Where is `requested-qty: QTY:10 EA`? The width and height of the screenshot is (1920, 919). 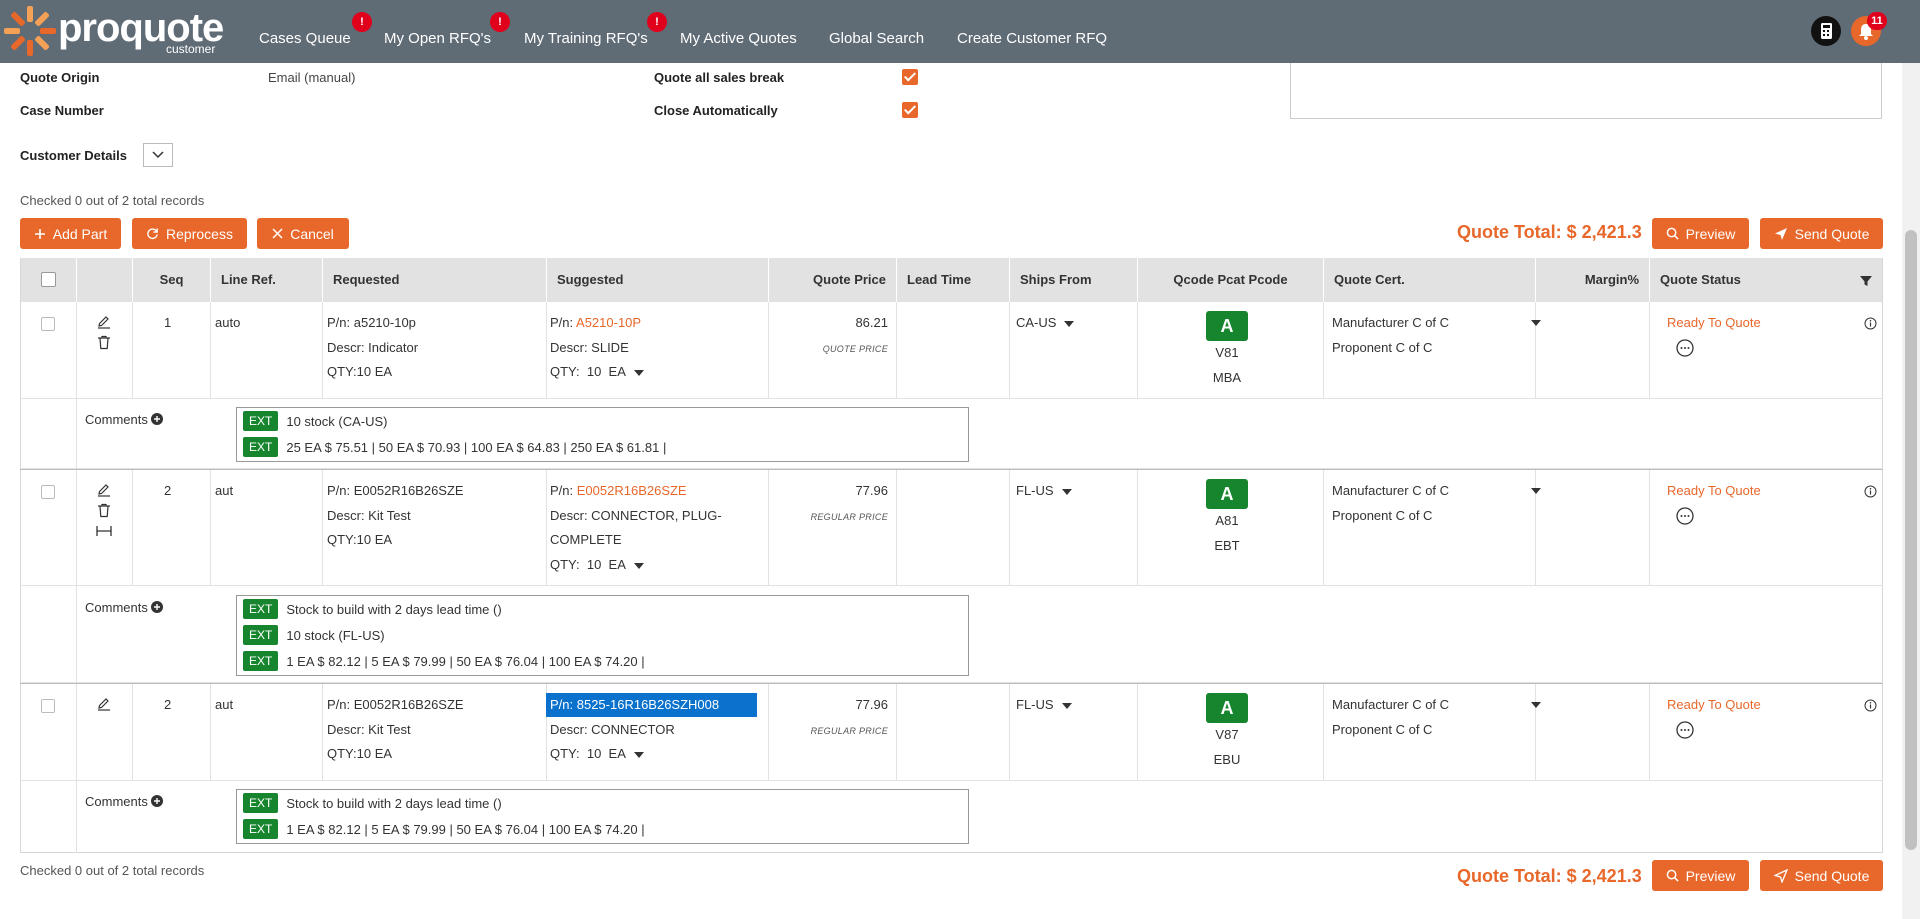 requested-qty: QTY:10 EA is located at coordinates (360, 539).